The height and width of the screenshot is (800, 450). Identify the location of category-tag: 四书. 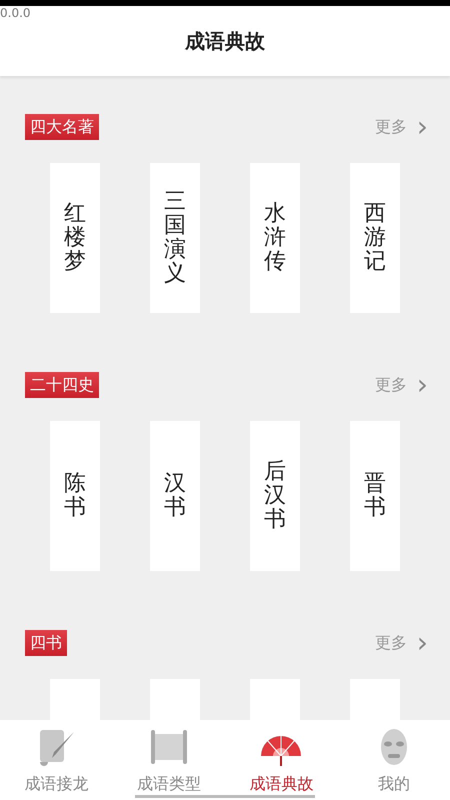
(46, 643).